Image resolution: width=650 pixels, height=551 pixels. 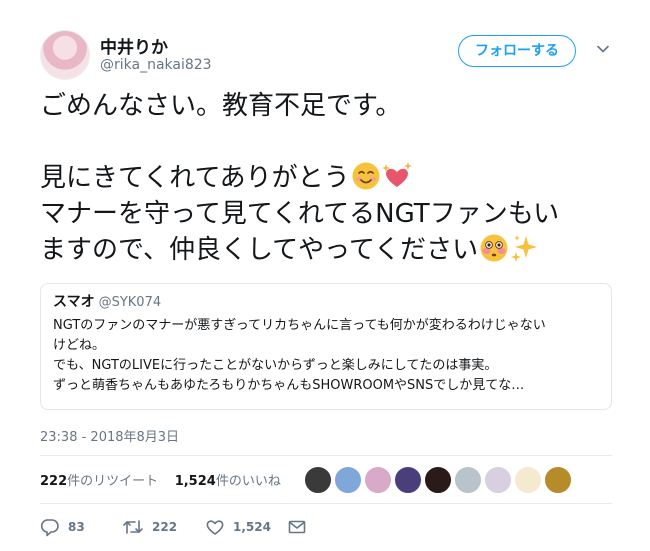 I want to click on tweet-line, so click(x=330, y=142).